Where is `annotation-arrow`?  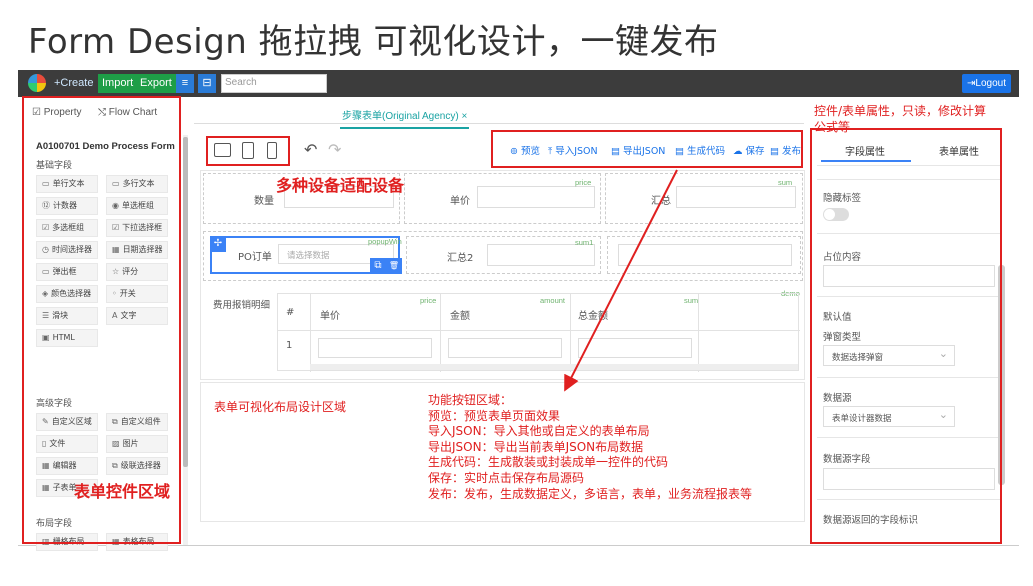 annotation-arrow is located at coordinates (621, 280).